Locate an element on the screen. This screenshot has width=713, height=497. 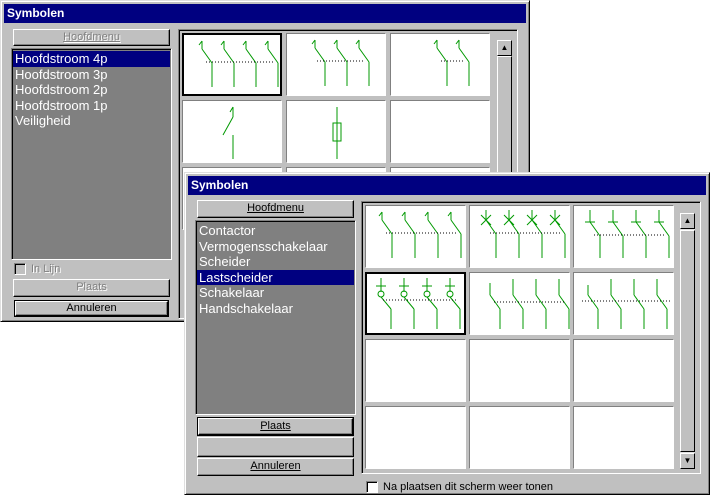
manual-switch-symbol is located at coordinates (626, 304).